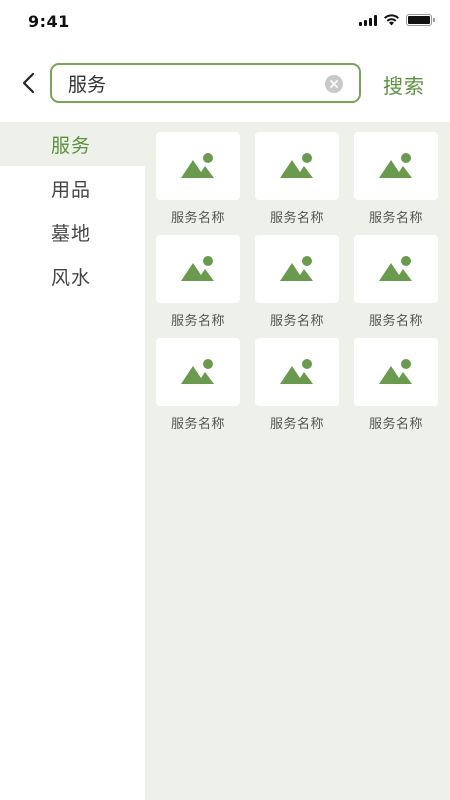 This screenshot has height=800, width=450. I want to click on sidebar-item-label: 用品, so click(71, 189).